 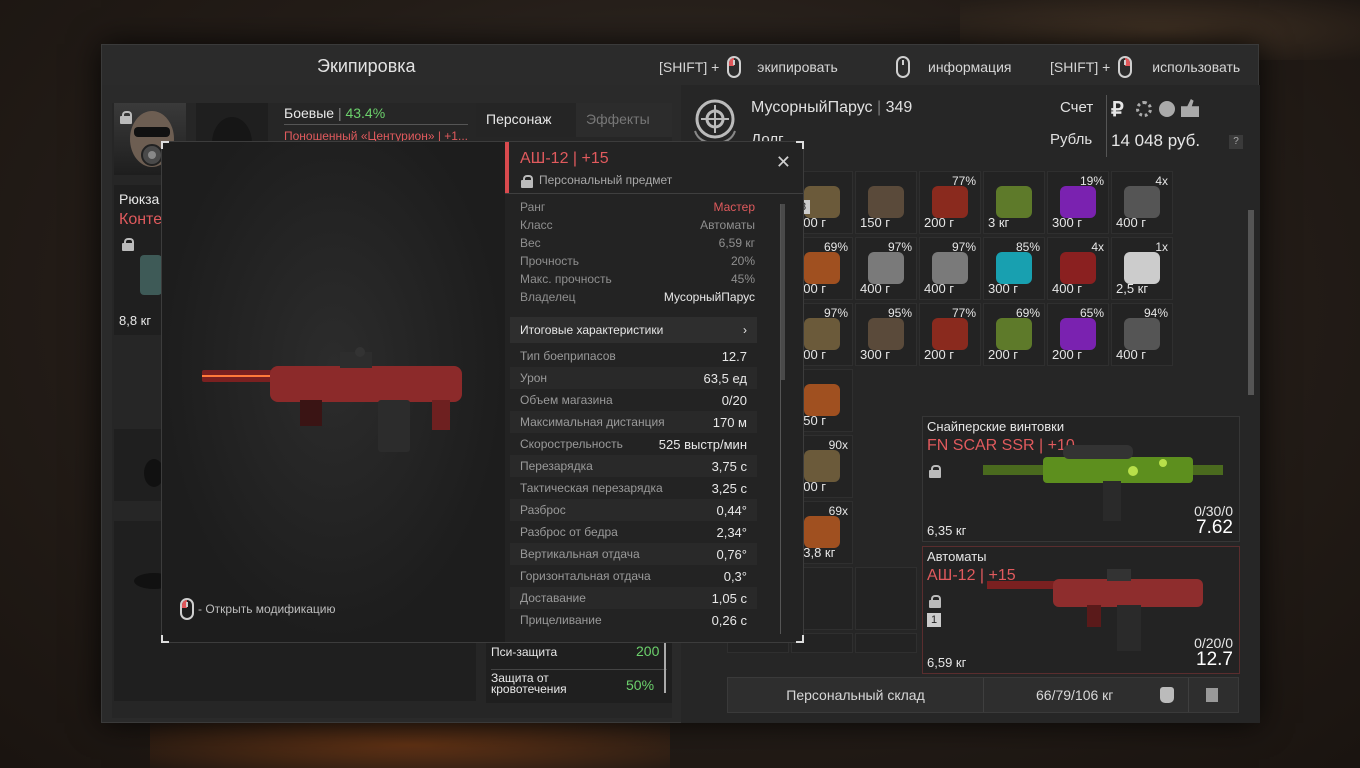 I want to click on inventory-item: 200 г 65%, so click(x=1078, y=334).